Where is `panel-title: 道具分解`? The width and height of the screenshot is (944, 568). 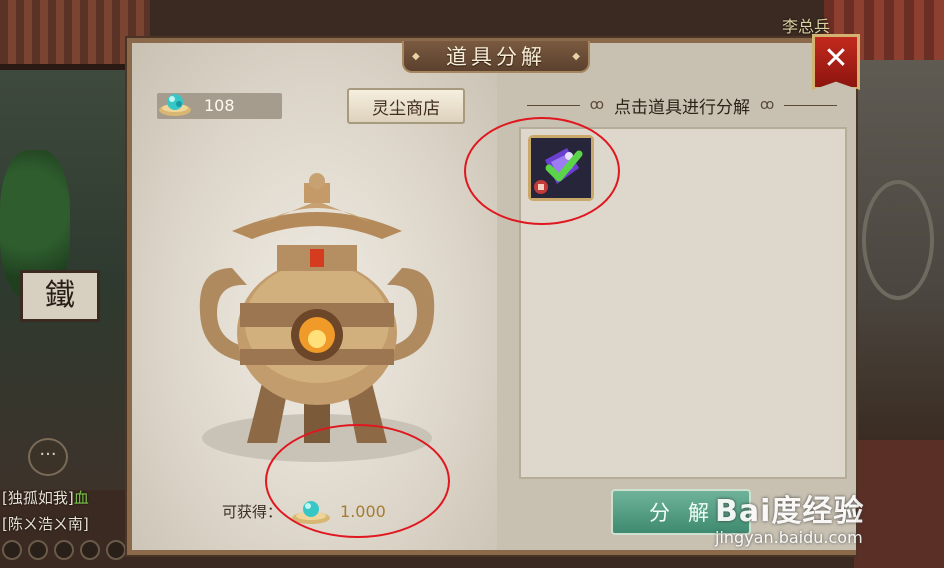
panel-title: 道具分解 is located at coordinates (496, 57).